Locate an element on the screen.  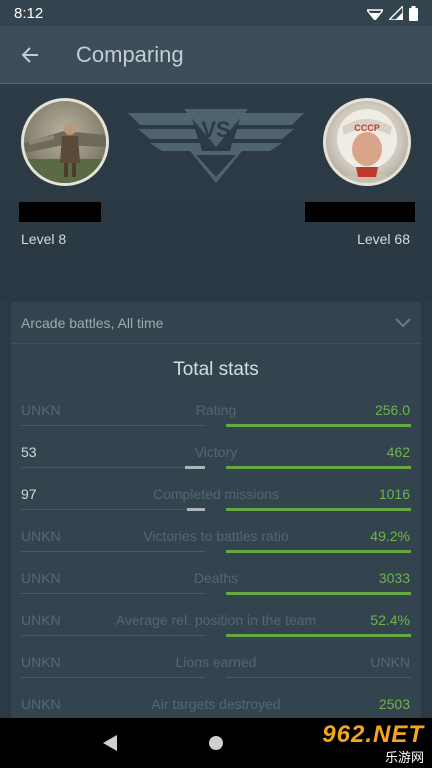
stat-right-value: 2503 is located at coordinates (394, 704).